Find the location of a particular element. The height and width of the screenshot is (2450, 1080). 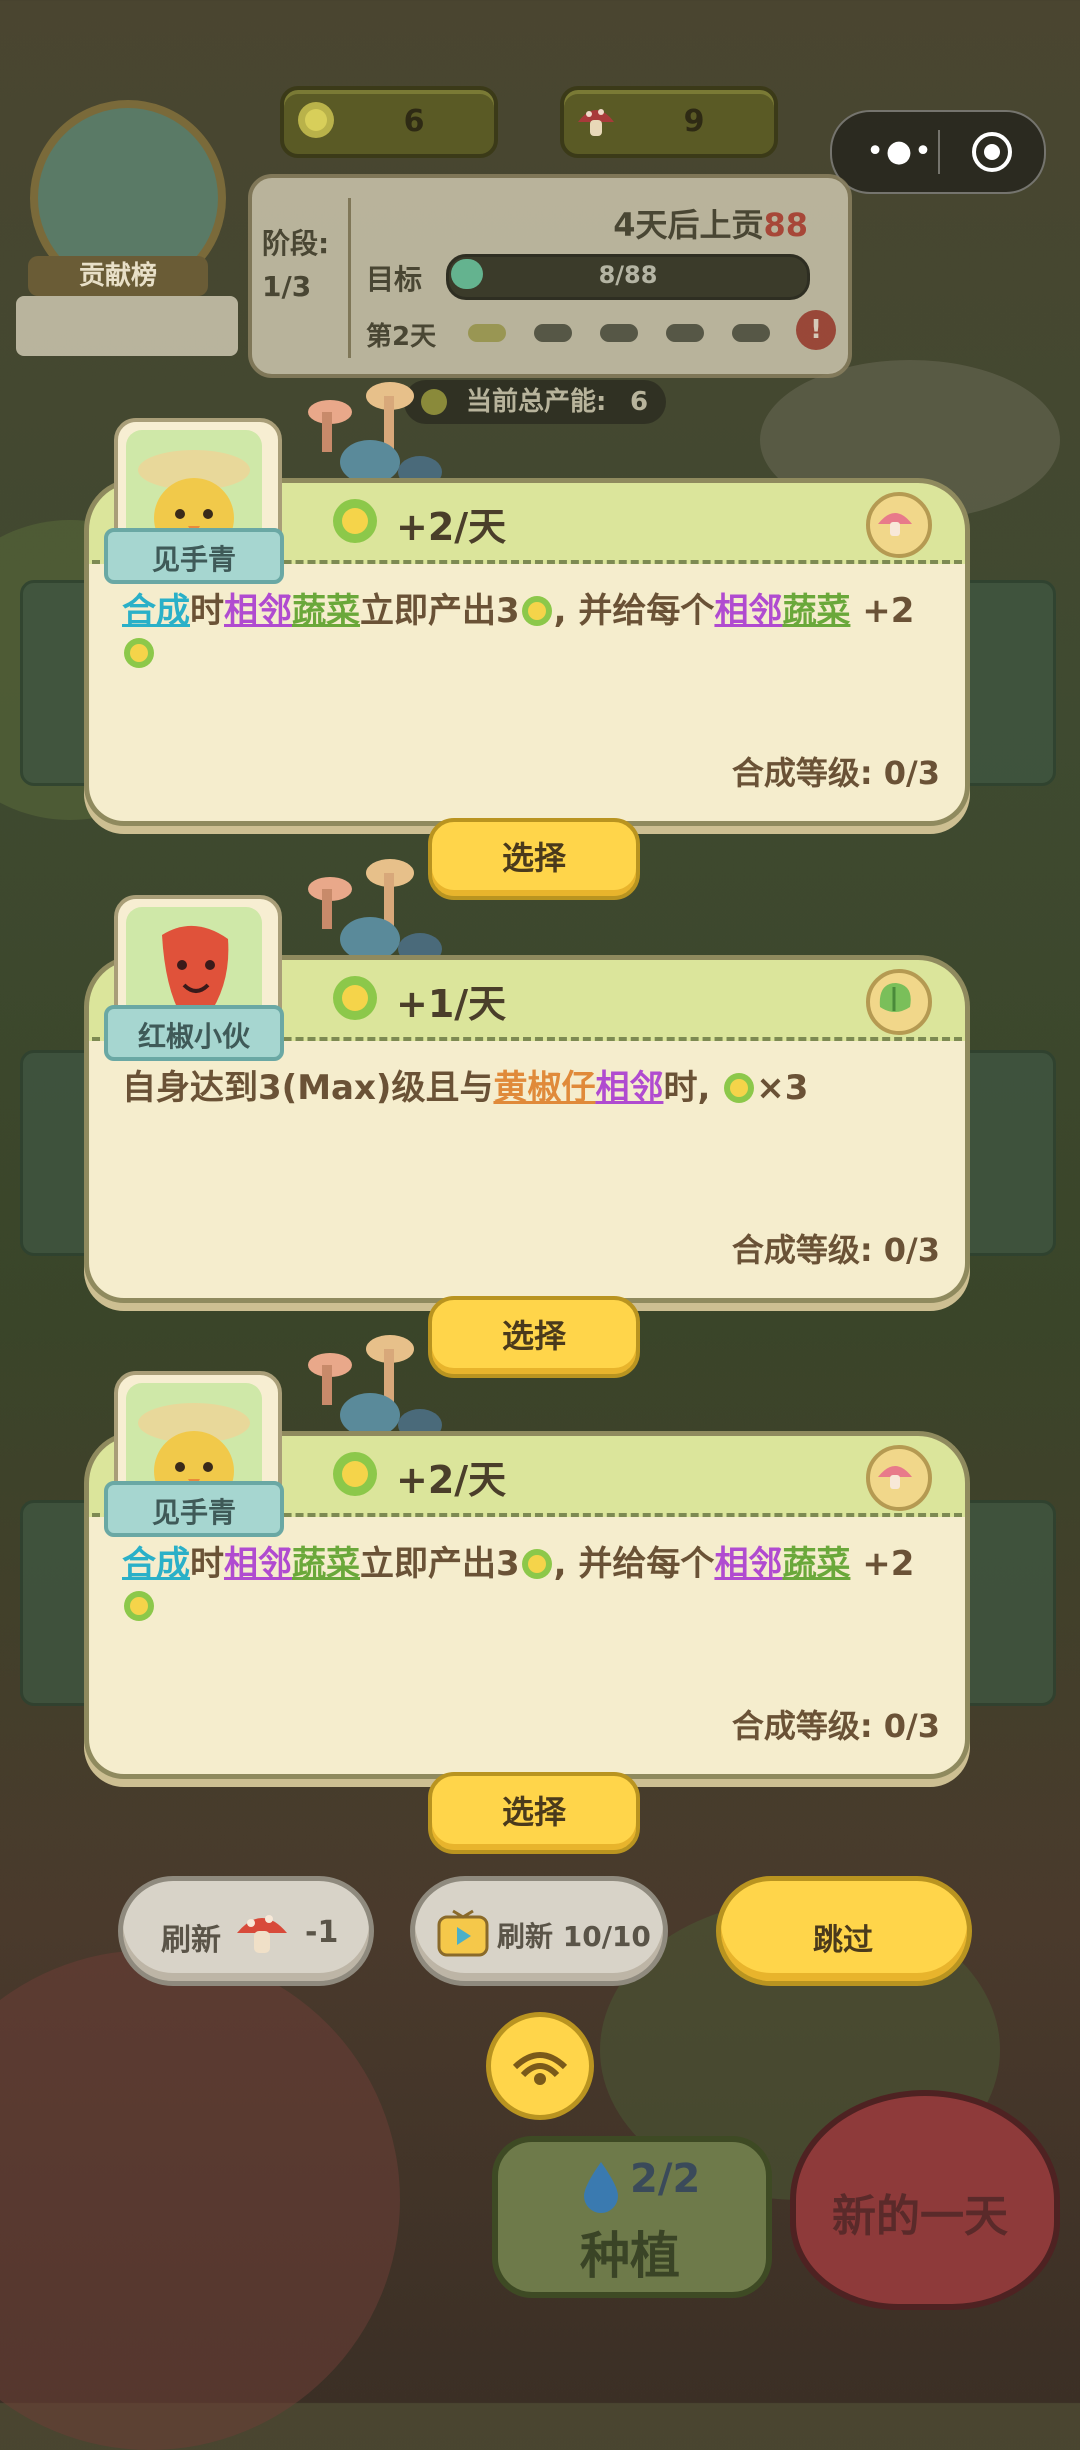

stage-divider is located at coordinates (349, 278).